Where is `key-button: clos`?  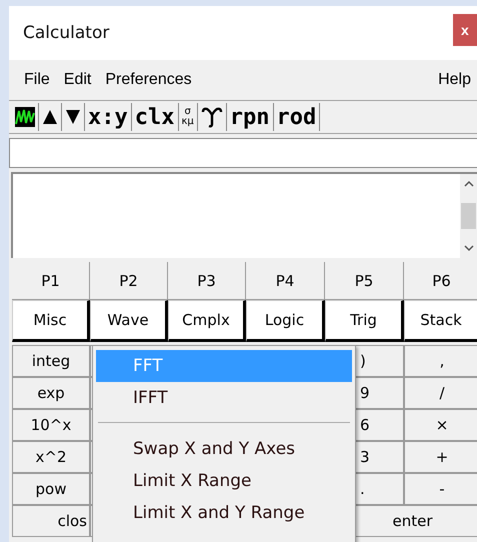 key-button: clos is located at coordinates (51, 521).